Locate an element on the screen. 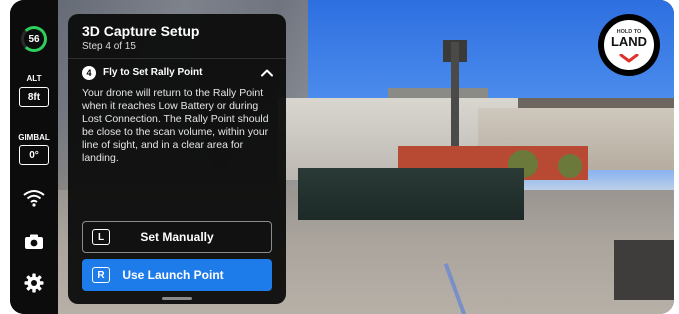 The image size is (679, 314). altitude-label: ALT is located at coordinates (34, 78).